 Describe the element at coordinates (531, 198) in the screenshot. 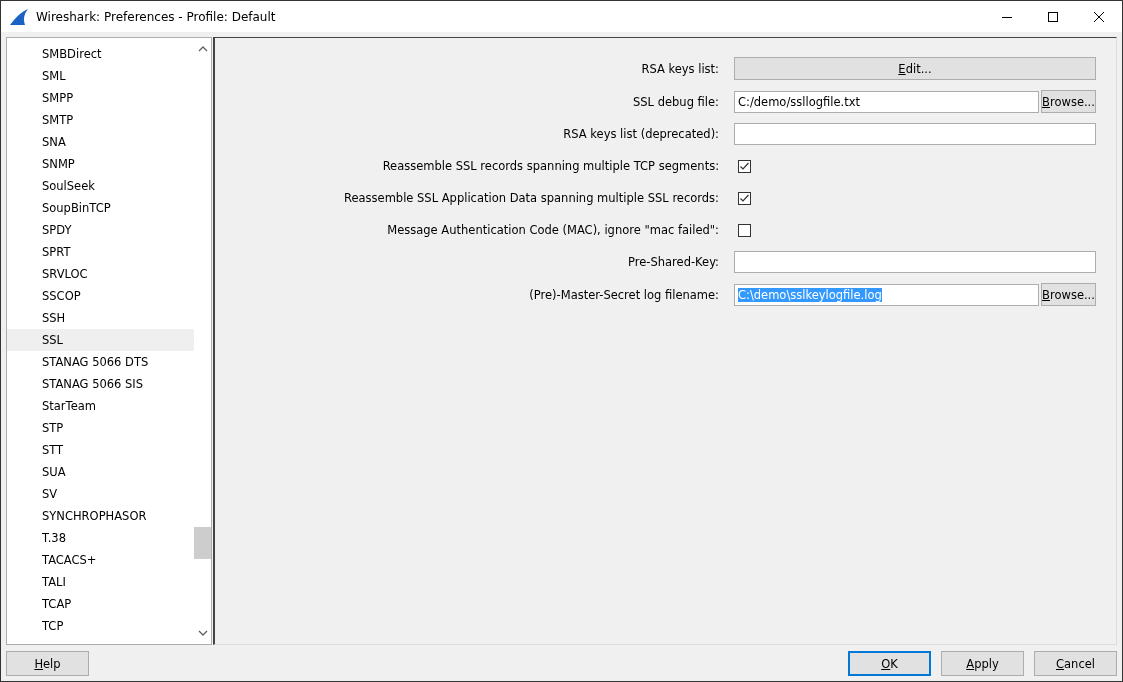

I see `setting-label: Reassemble SSL Application Data spanning multiple SSL records:` at that location.